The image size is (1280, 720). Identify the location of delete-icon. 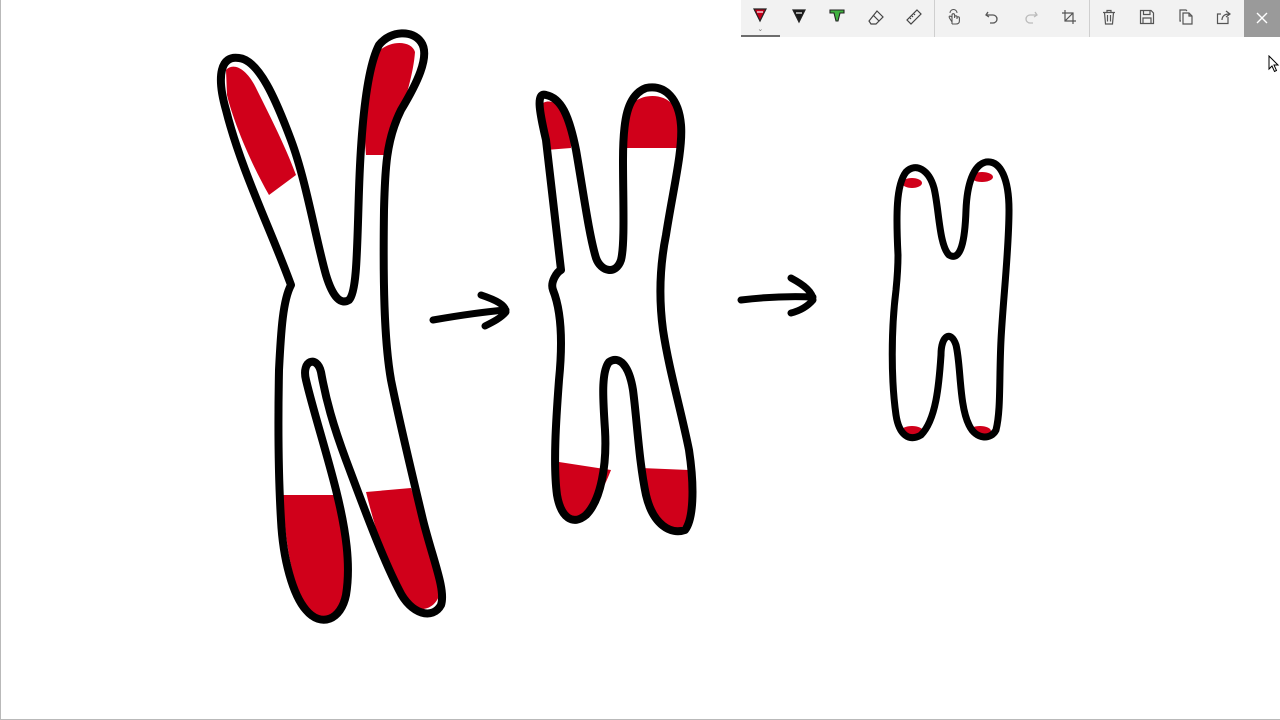
(1109, 19).